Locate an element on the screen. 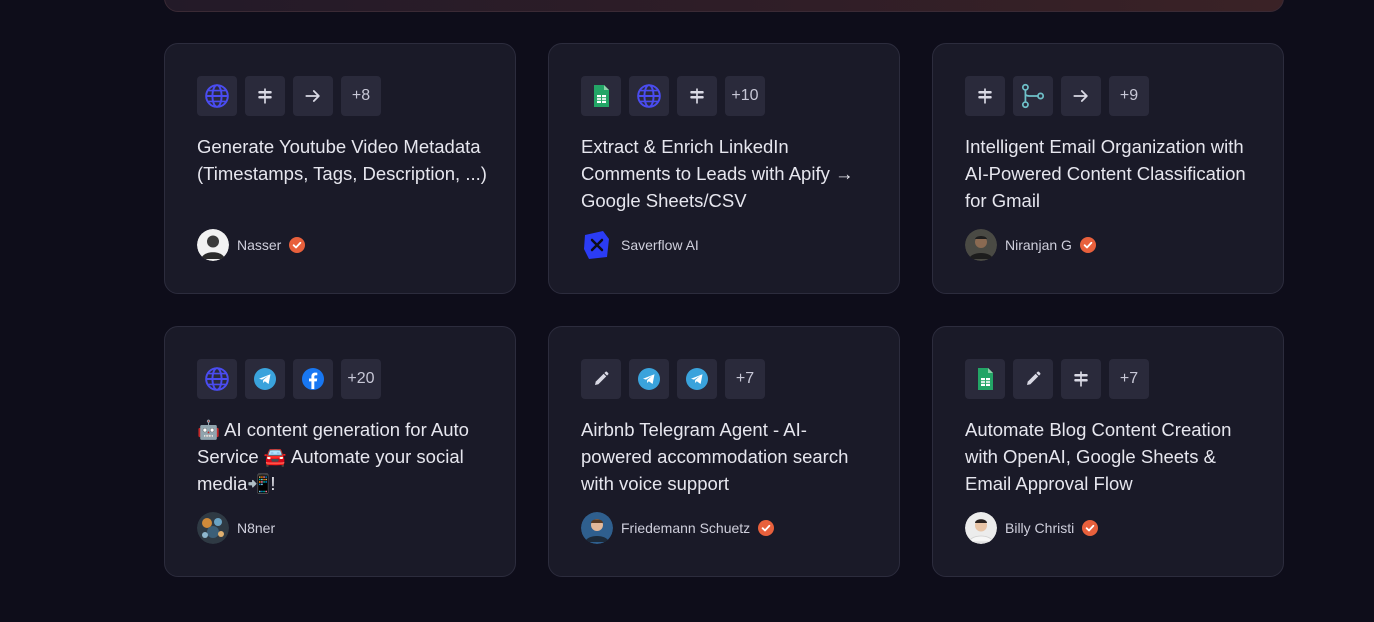 The width and height of the screenshot is (1374, 622). facebook-icon is located at coordinates (313, 379).